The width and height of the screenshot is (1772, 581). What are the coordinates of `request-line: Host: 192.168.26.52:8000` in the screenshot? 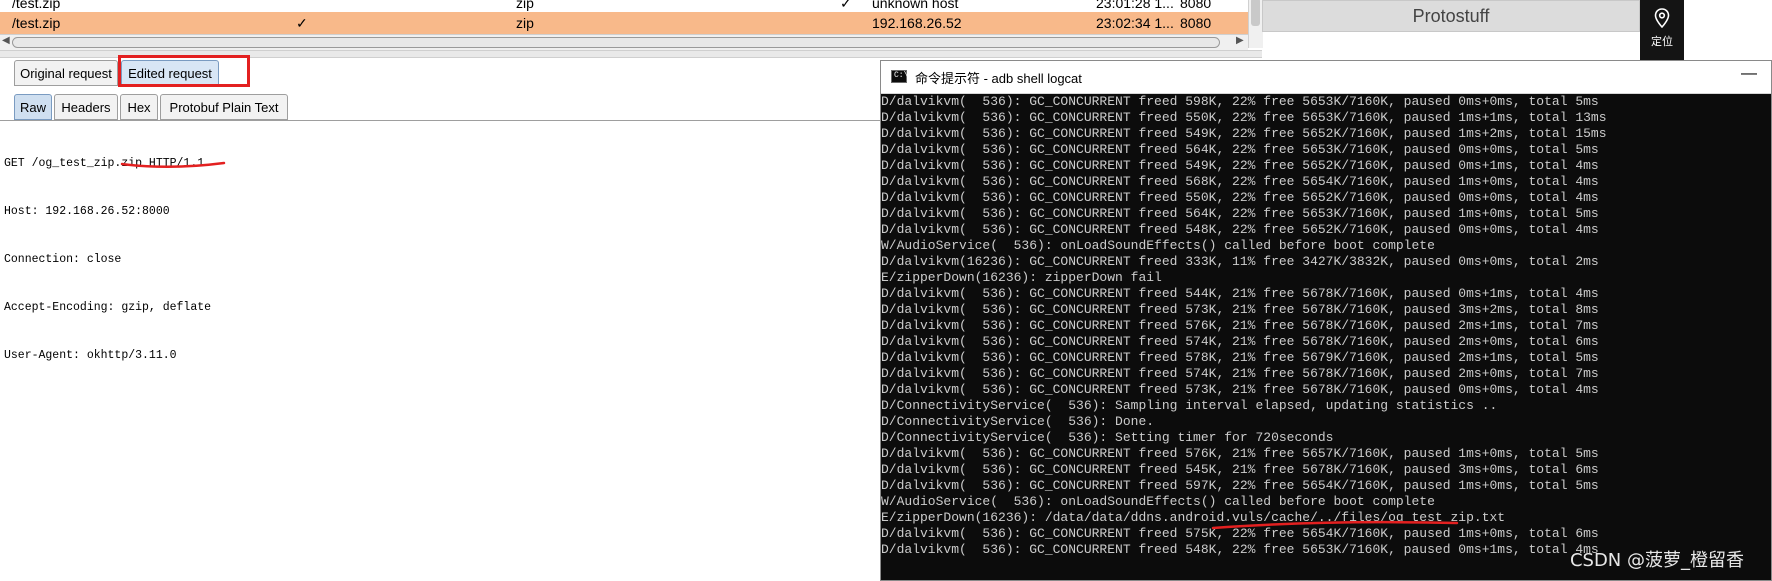 It's located at (87, 211).